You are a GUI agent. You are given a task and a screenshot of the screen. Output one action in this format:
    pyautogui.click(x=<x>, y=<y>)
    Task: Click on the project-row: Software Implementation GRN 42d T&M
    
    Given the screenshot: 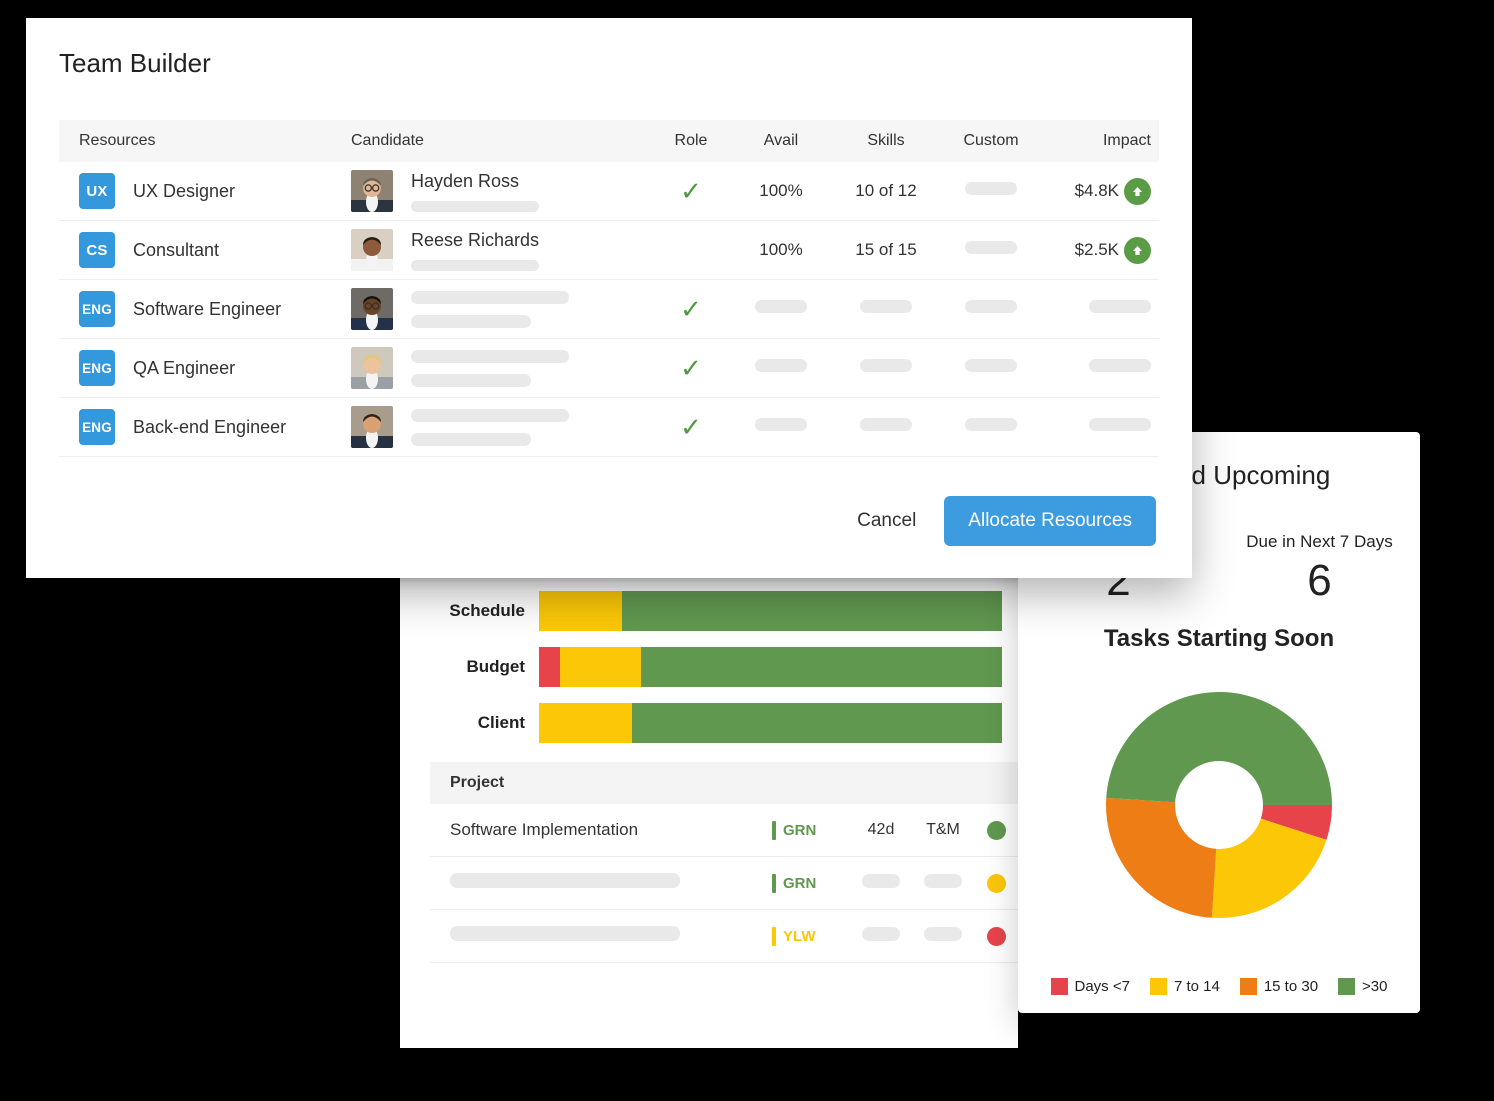 What is the action you would take?
    pyautogui.click(x=724, y=830)
    